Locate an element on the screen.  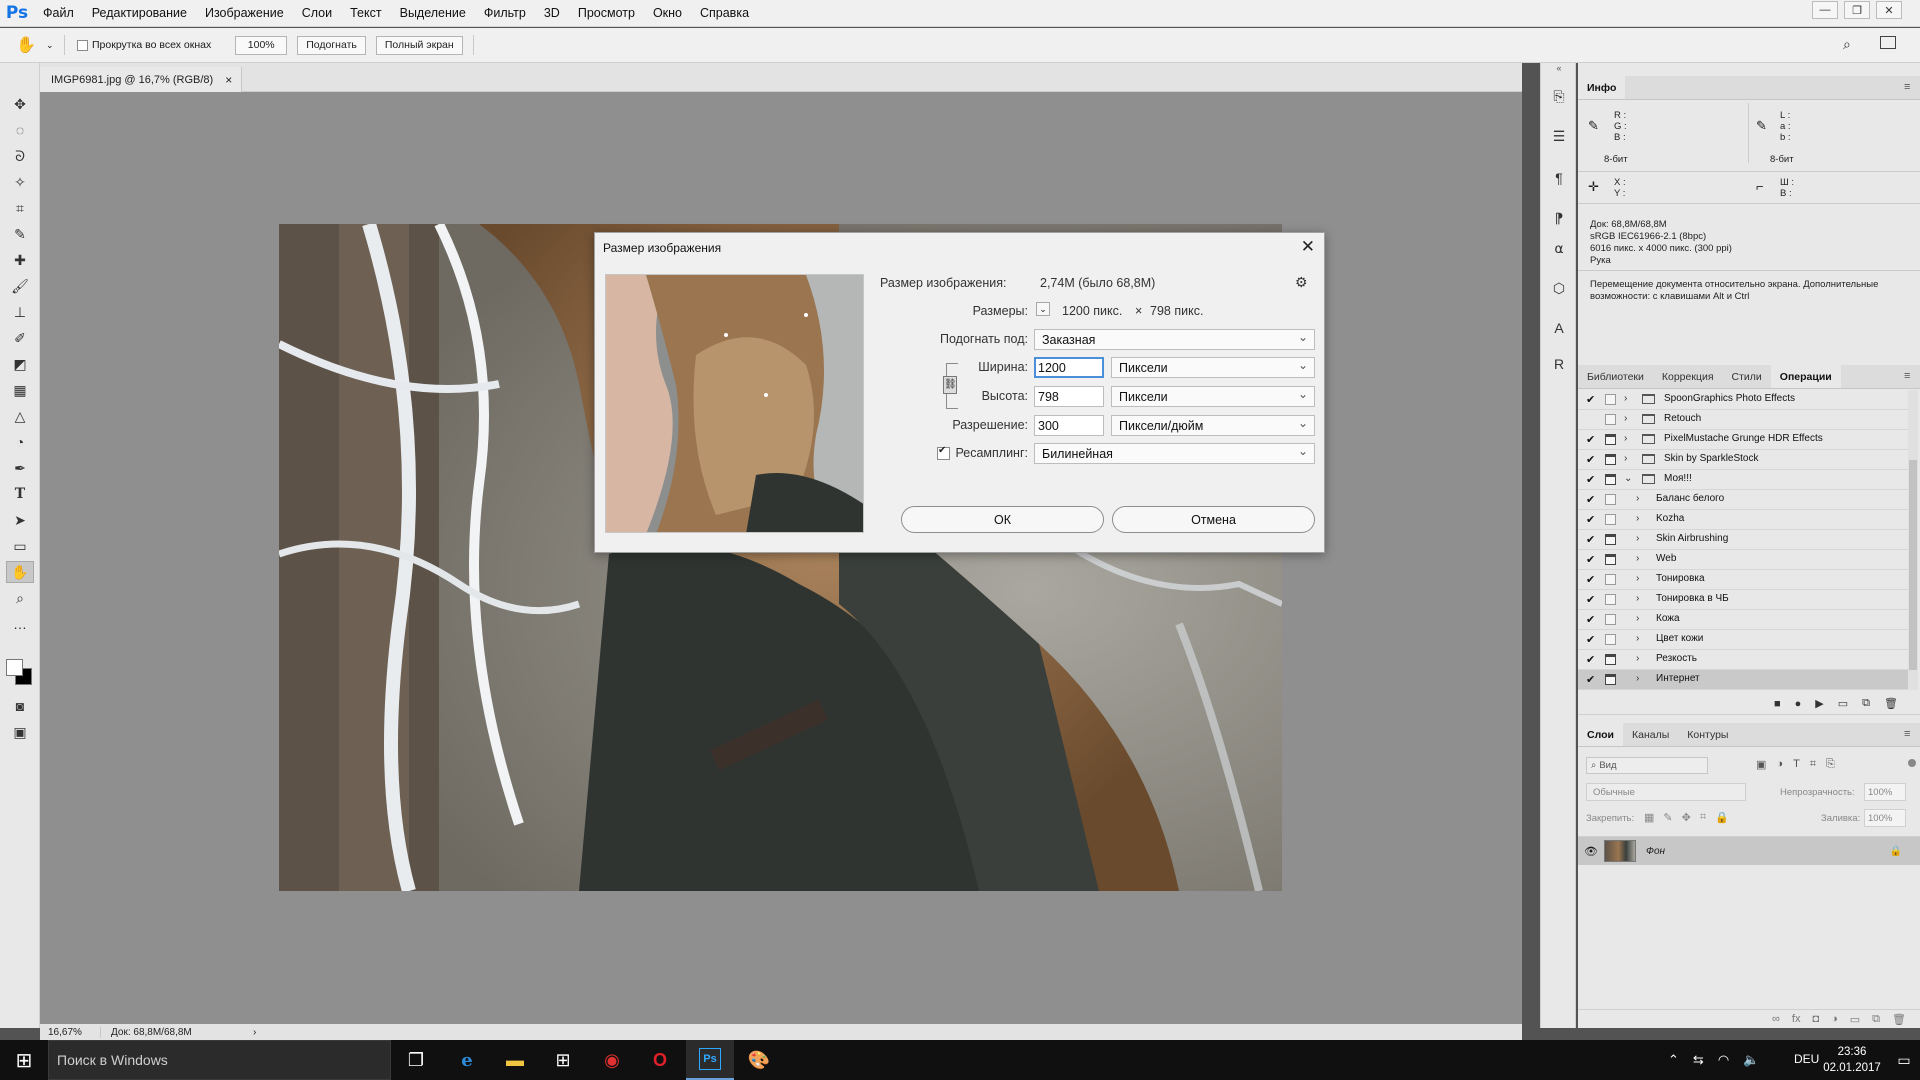
eyedropper-icon: ✎ is located at coordinates (20, 234).